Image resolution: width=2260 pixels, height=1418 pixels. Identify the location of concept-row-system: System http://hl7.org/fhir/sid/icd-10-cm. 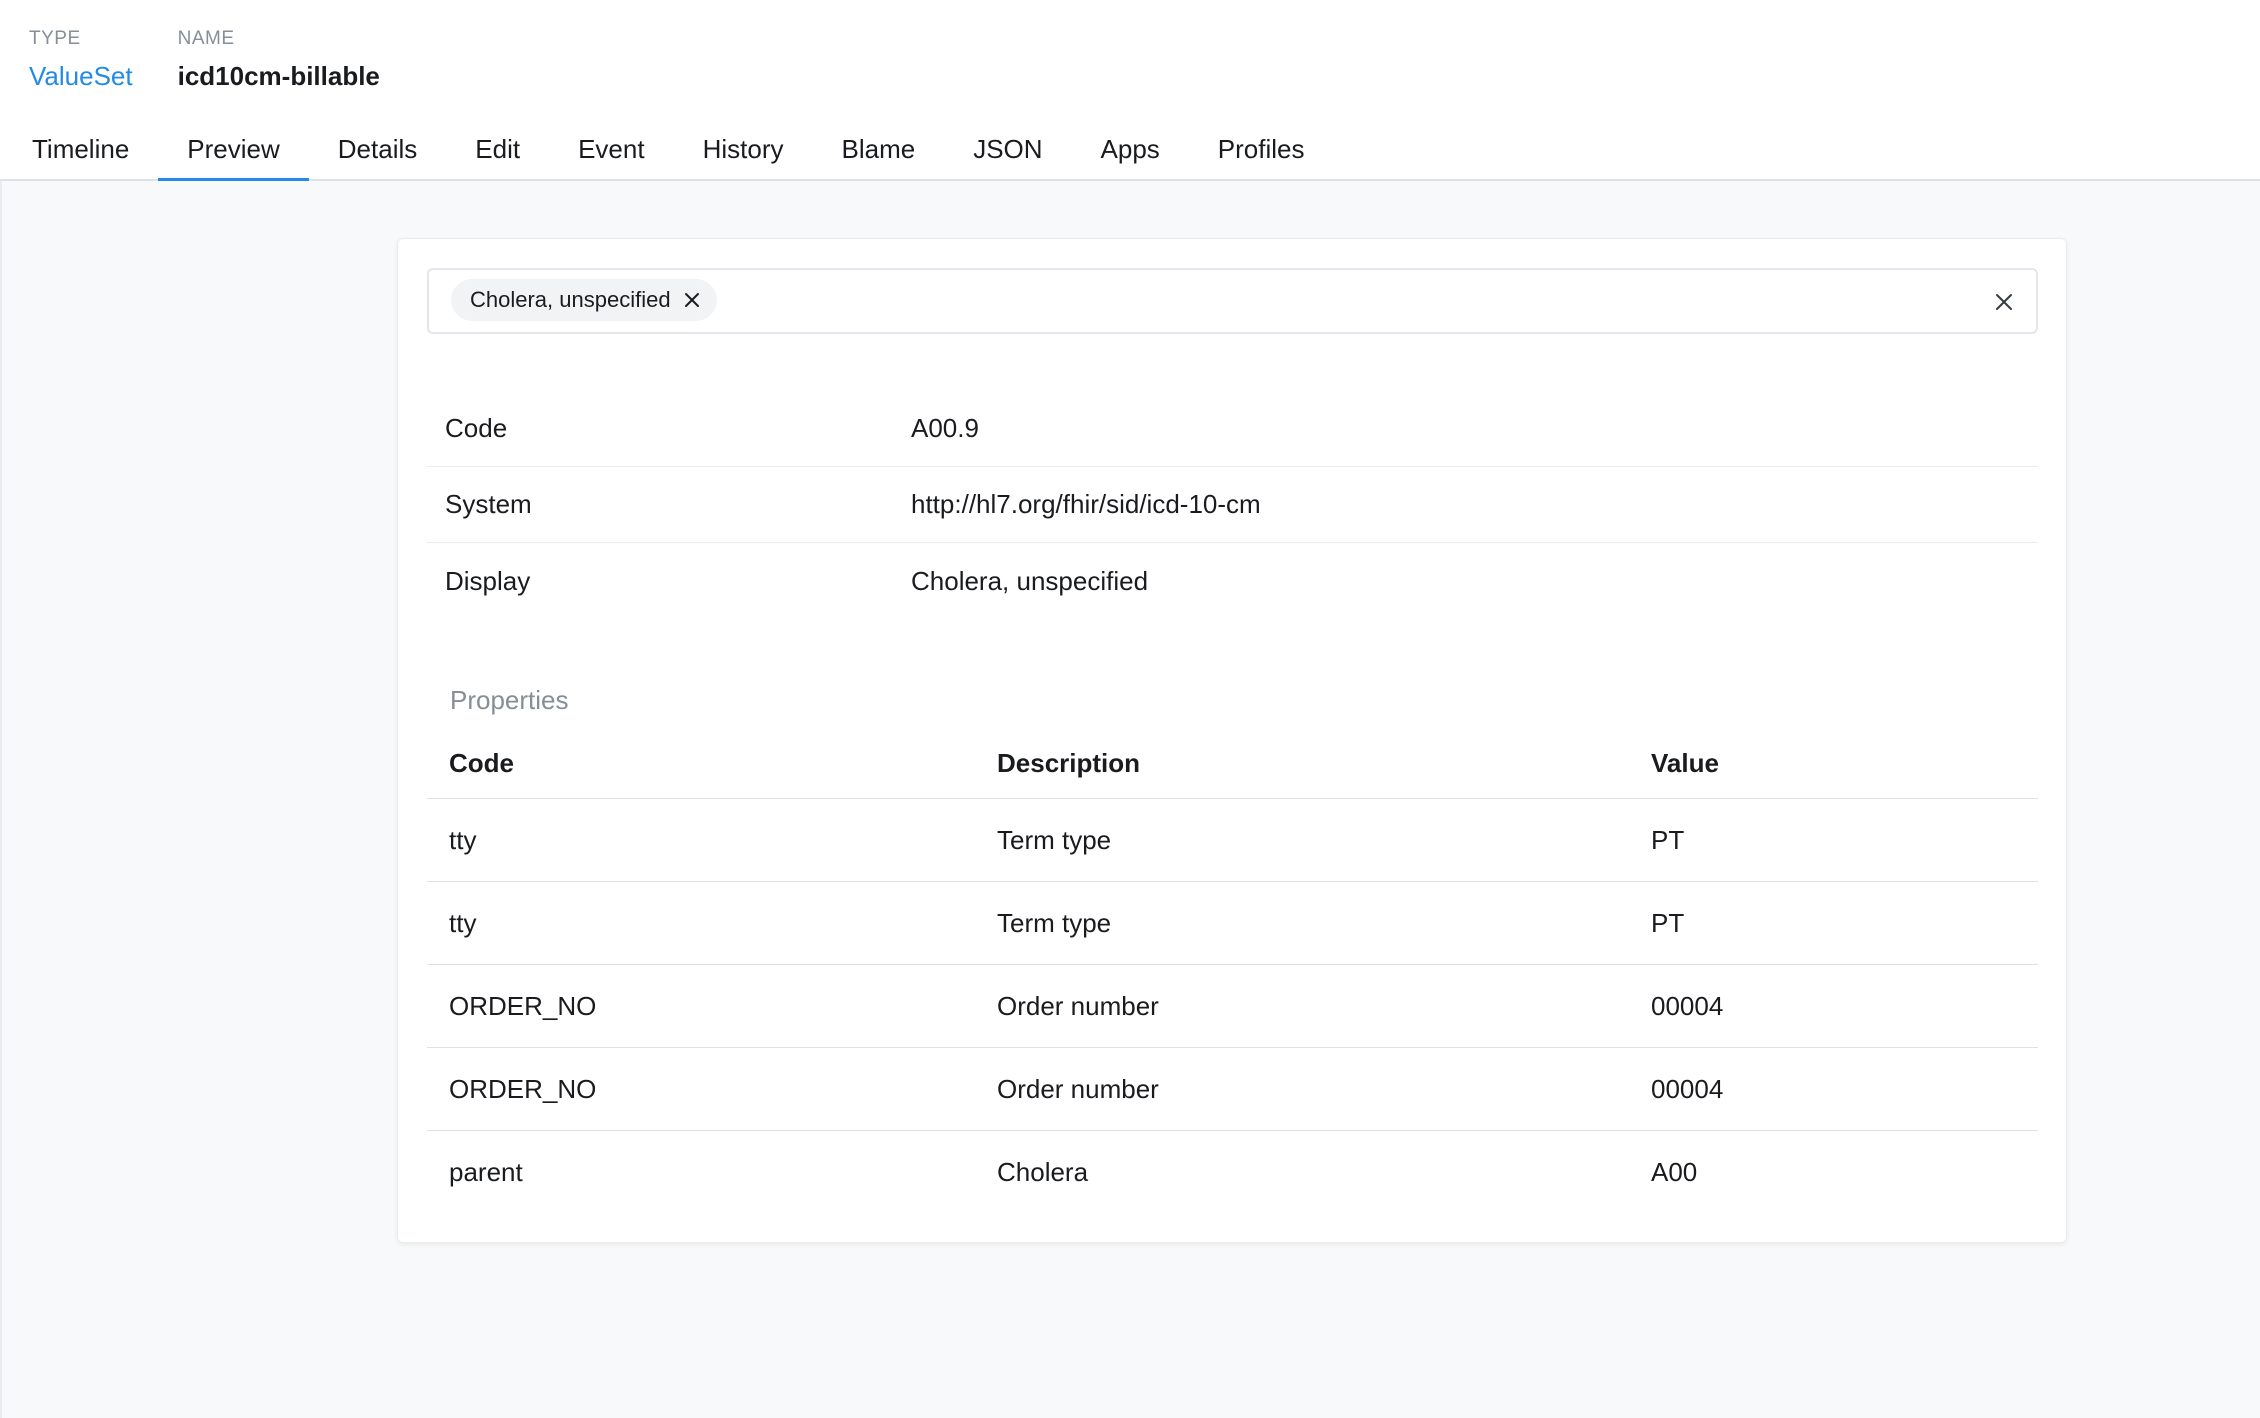
(1232, 505).